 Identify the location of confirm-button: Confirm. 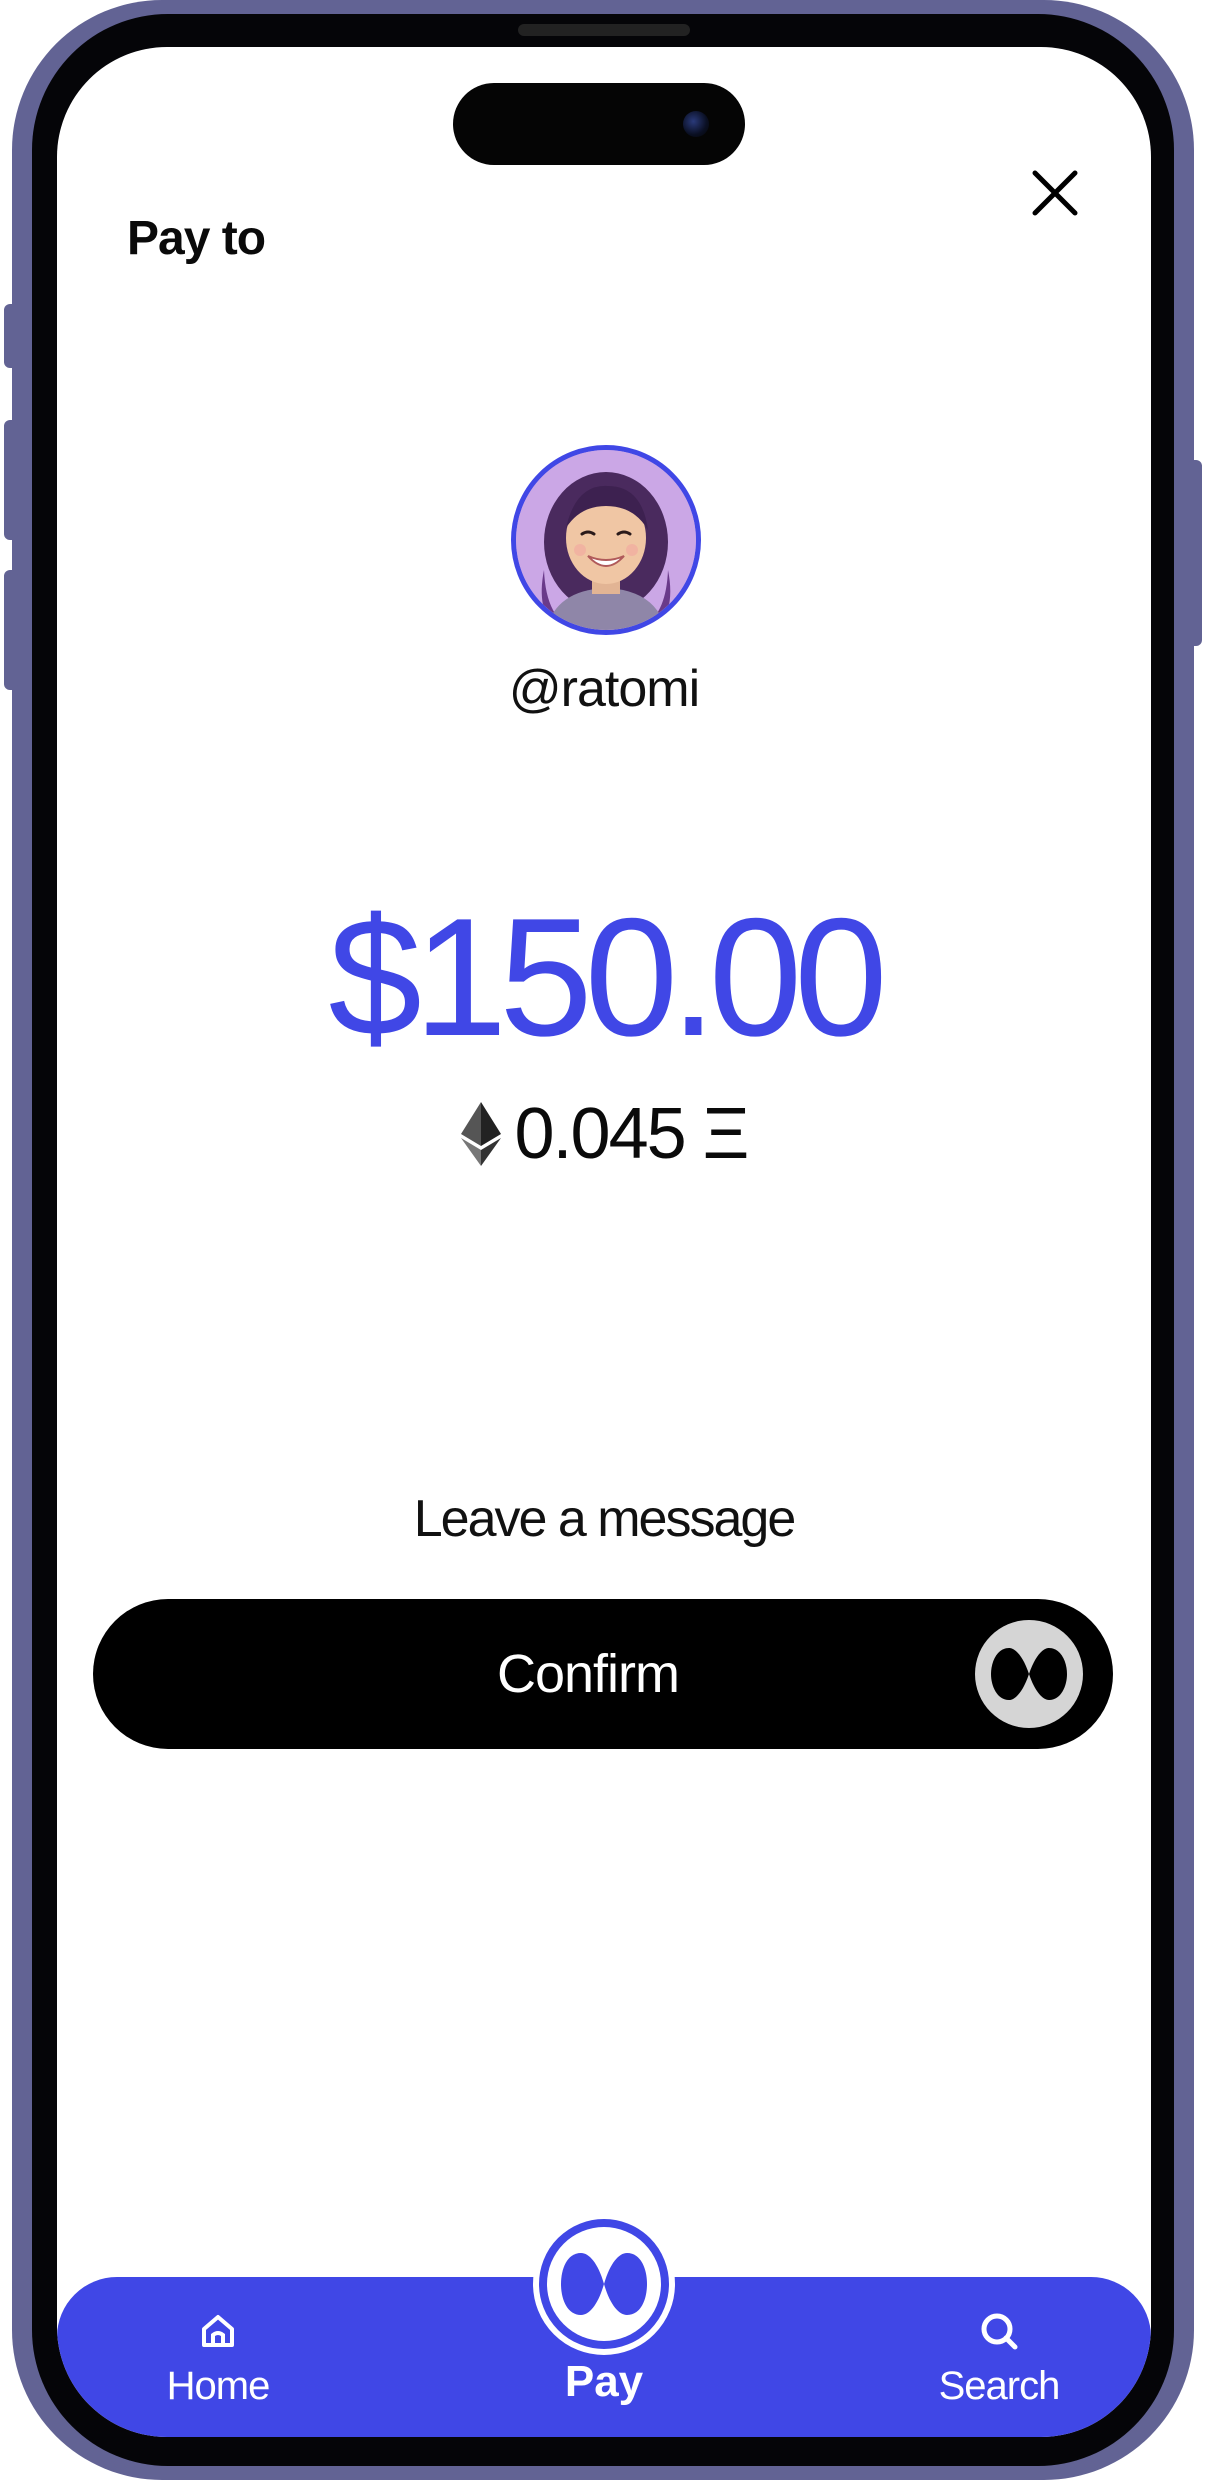
(603, 1674).